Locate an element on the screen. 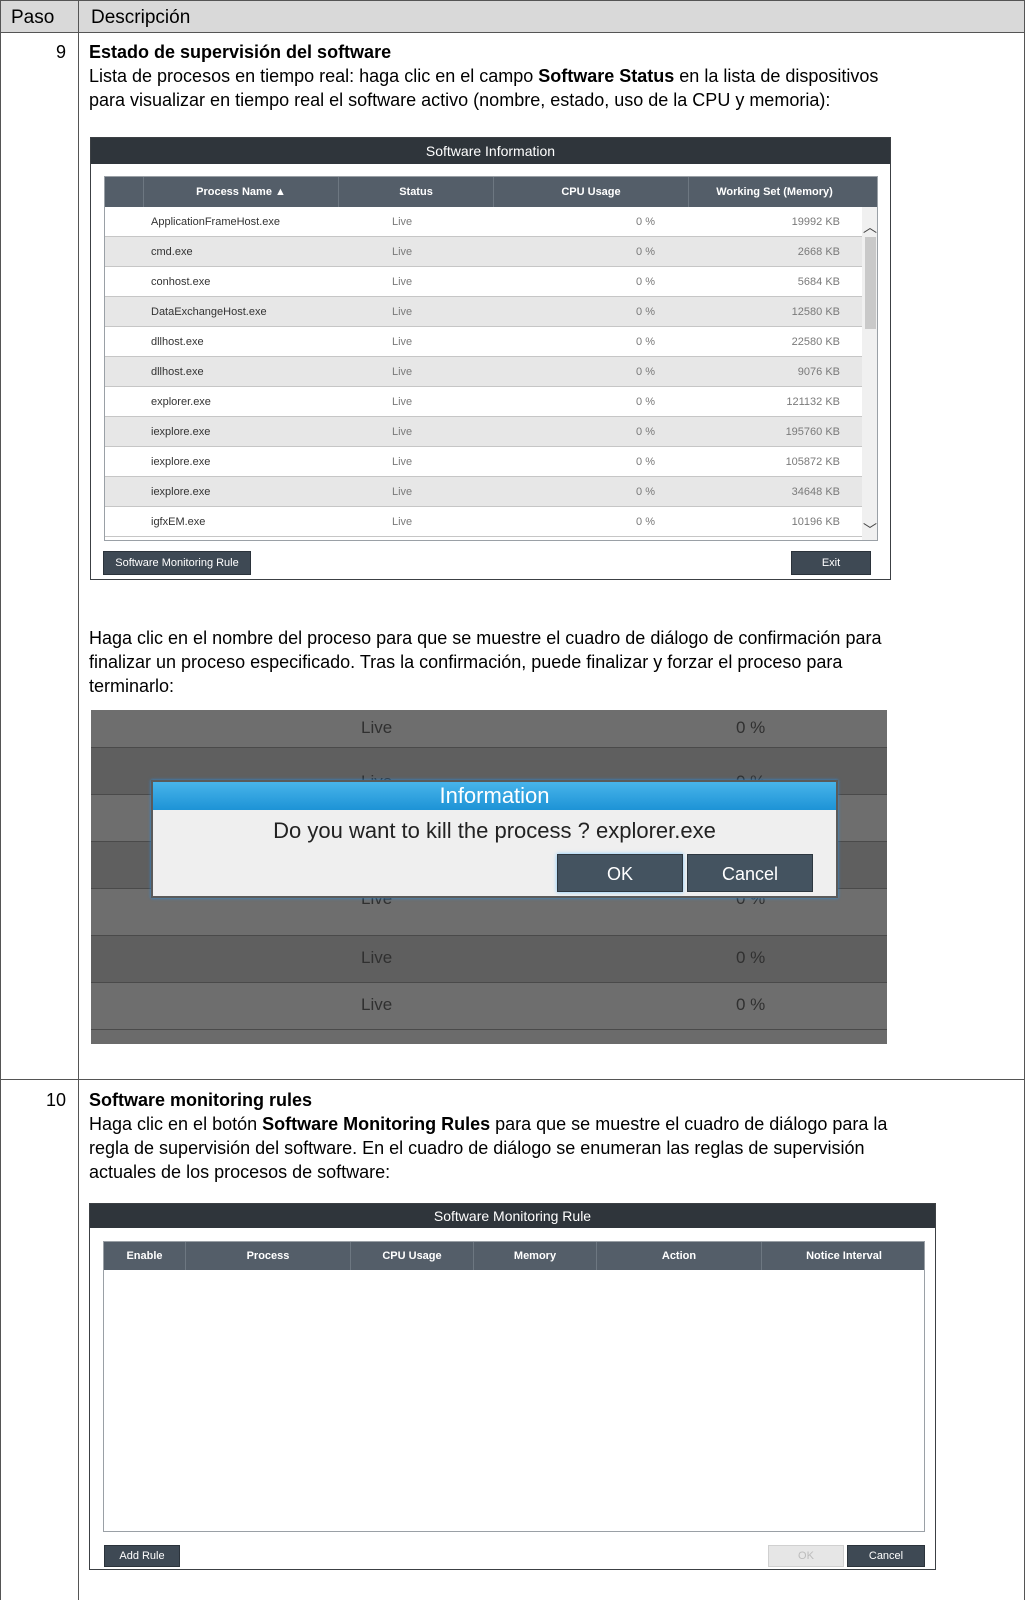 The image size is (1025, 1600). process-name-cell: explorer.exe is located at coordinates (241, 402).